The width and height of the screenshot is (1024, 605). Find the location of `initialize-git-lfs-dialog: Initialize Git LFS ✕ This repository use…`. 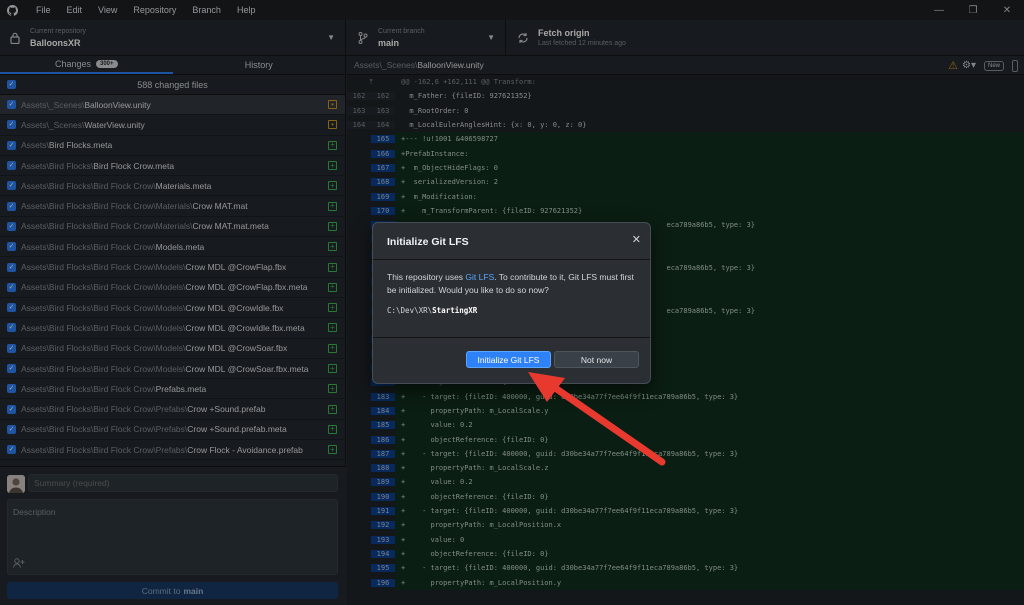

initialize-git-lfs-dialog: Initialize Git LFS ✕ This repository use… is located at coordinates (511, 303).